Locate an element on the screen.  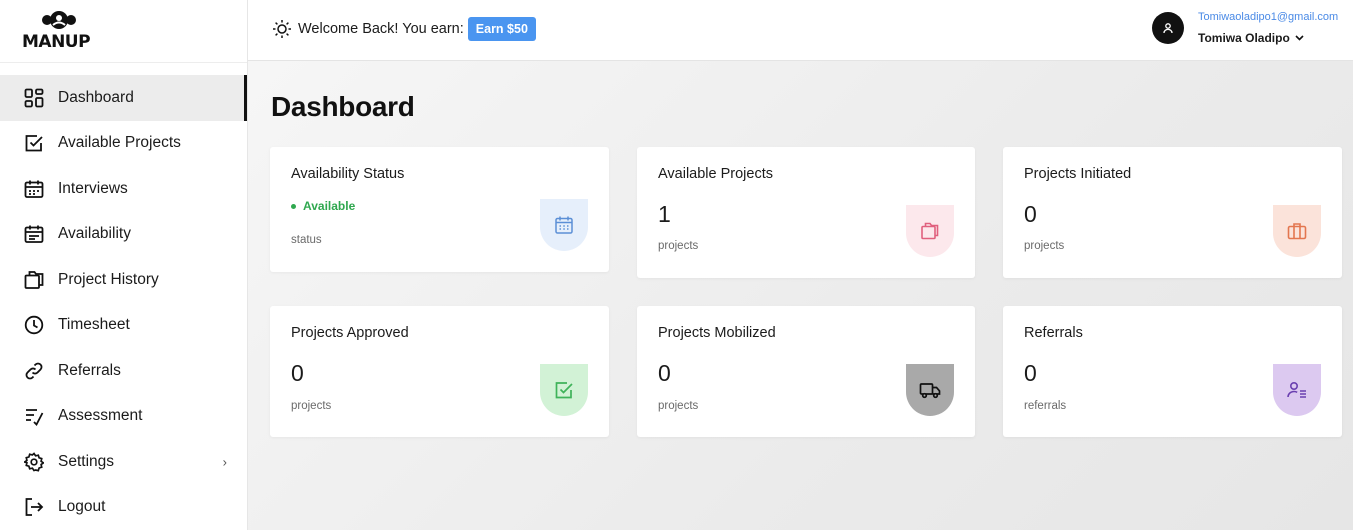
sidebar-item-label: Project History is located at coordinates (108, 279).